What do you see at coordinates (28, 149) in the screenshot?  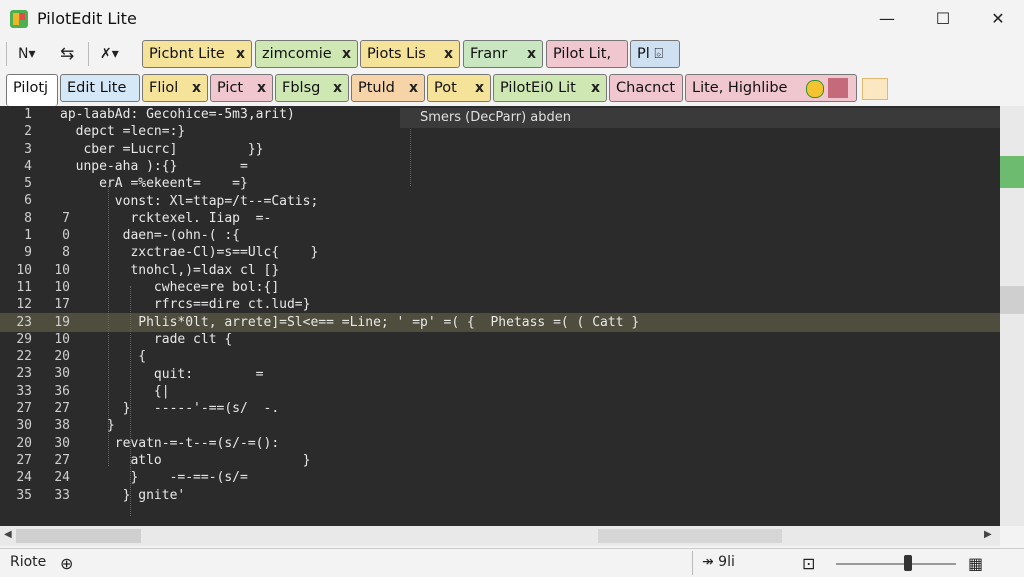 I see `line-number: 3` at bounding box center [28, 149].